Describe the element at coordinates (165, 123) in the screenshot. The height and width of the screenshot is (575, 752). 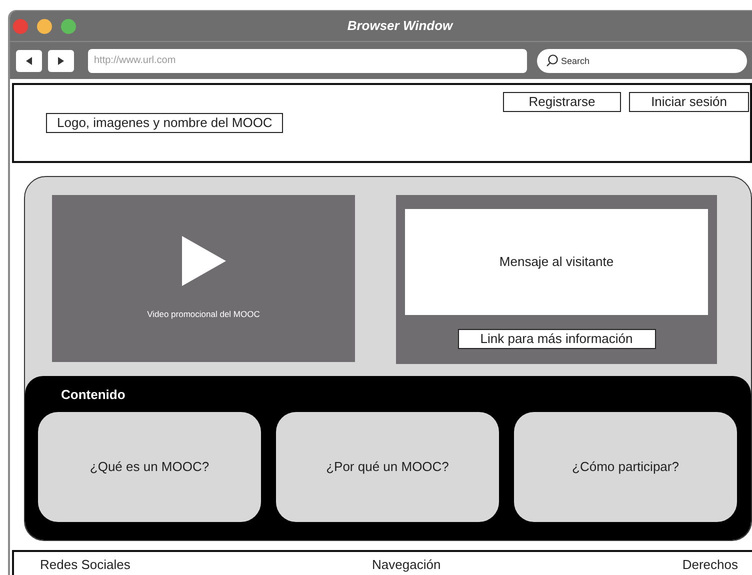
I see `placeholder-field: Logo, imagenes y nombre del MOOC` at that location.